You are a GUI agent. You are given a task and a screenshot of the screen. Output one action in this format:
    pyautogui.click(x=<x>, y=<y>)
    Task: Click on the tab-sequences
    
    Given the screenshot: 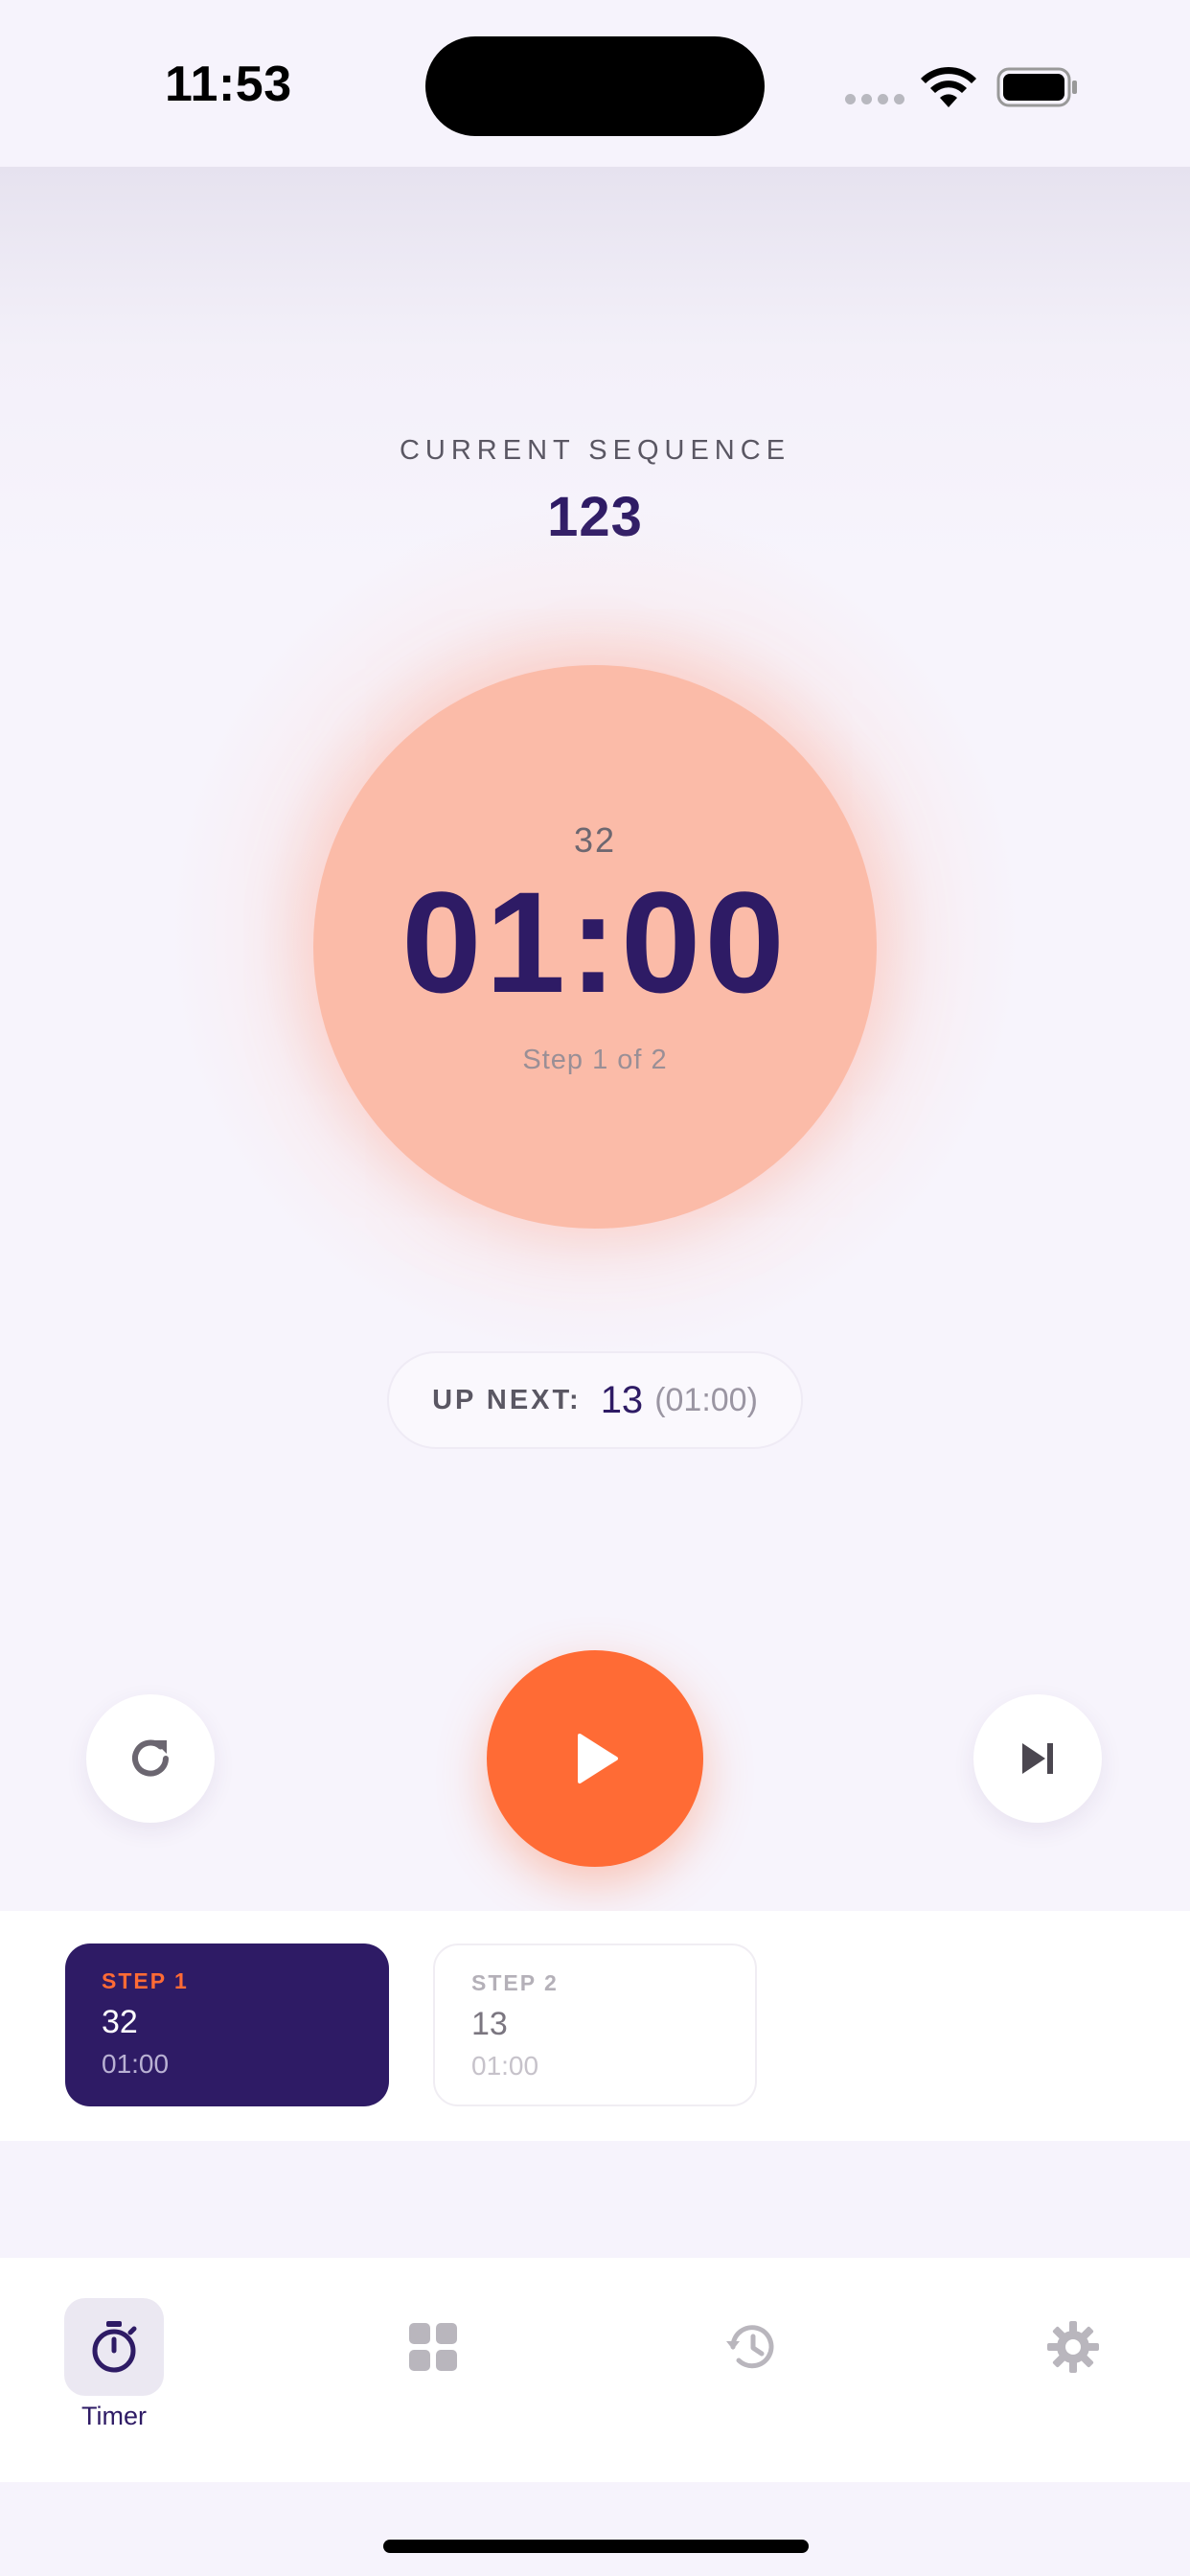 What is the action you would take?
    pyautogui.click(x=433, y=2347)
    